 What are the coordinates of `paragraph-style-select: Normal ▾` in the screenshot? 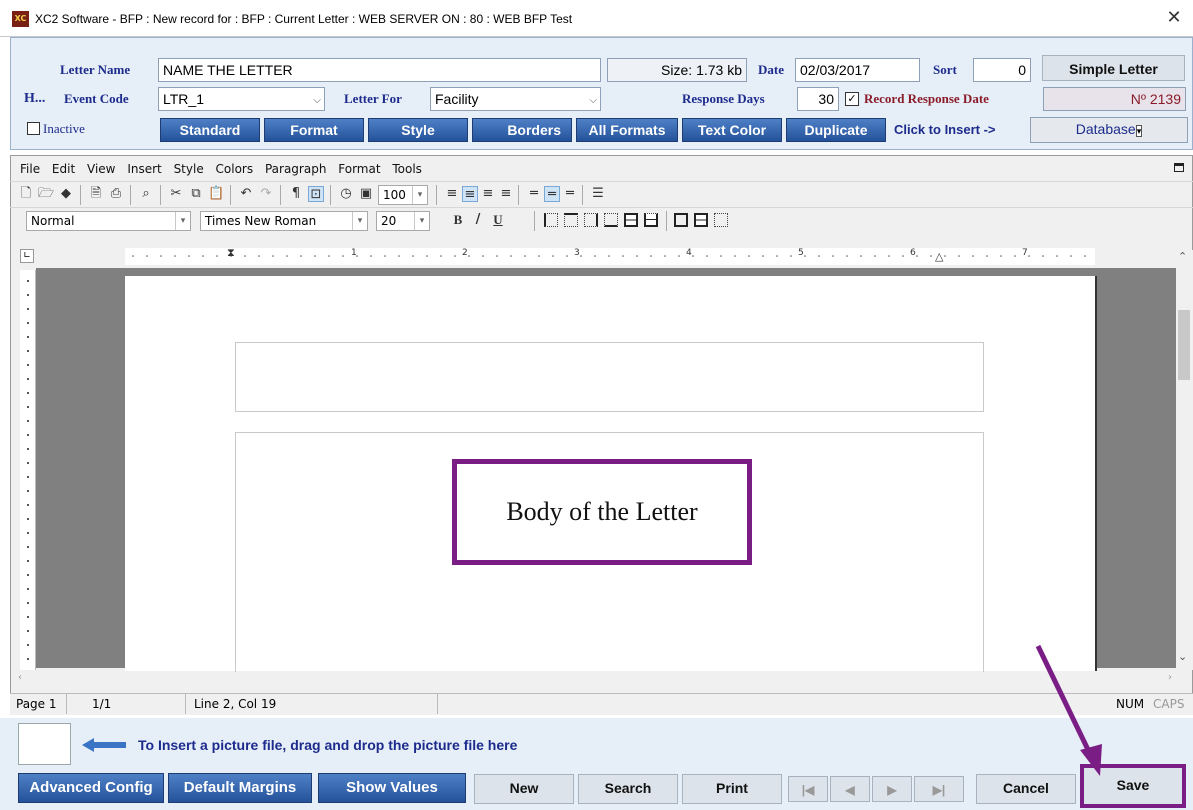 It's located at (108, 221).